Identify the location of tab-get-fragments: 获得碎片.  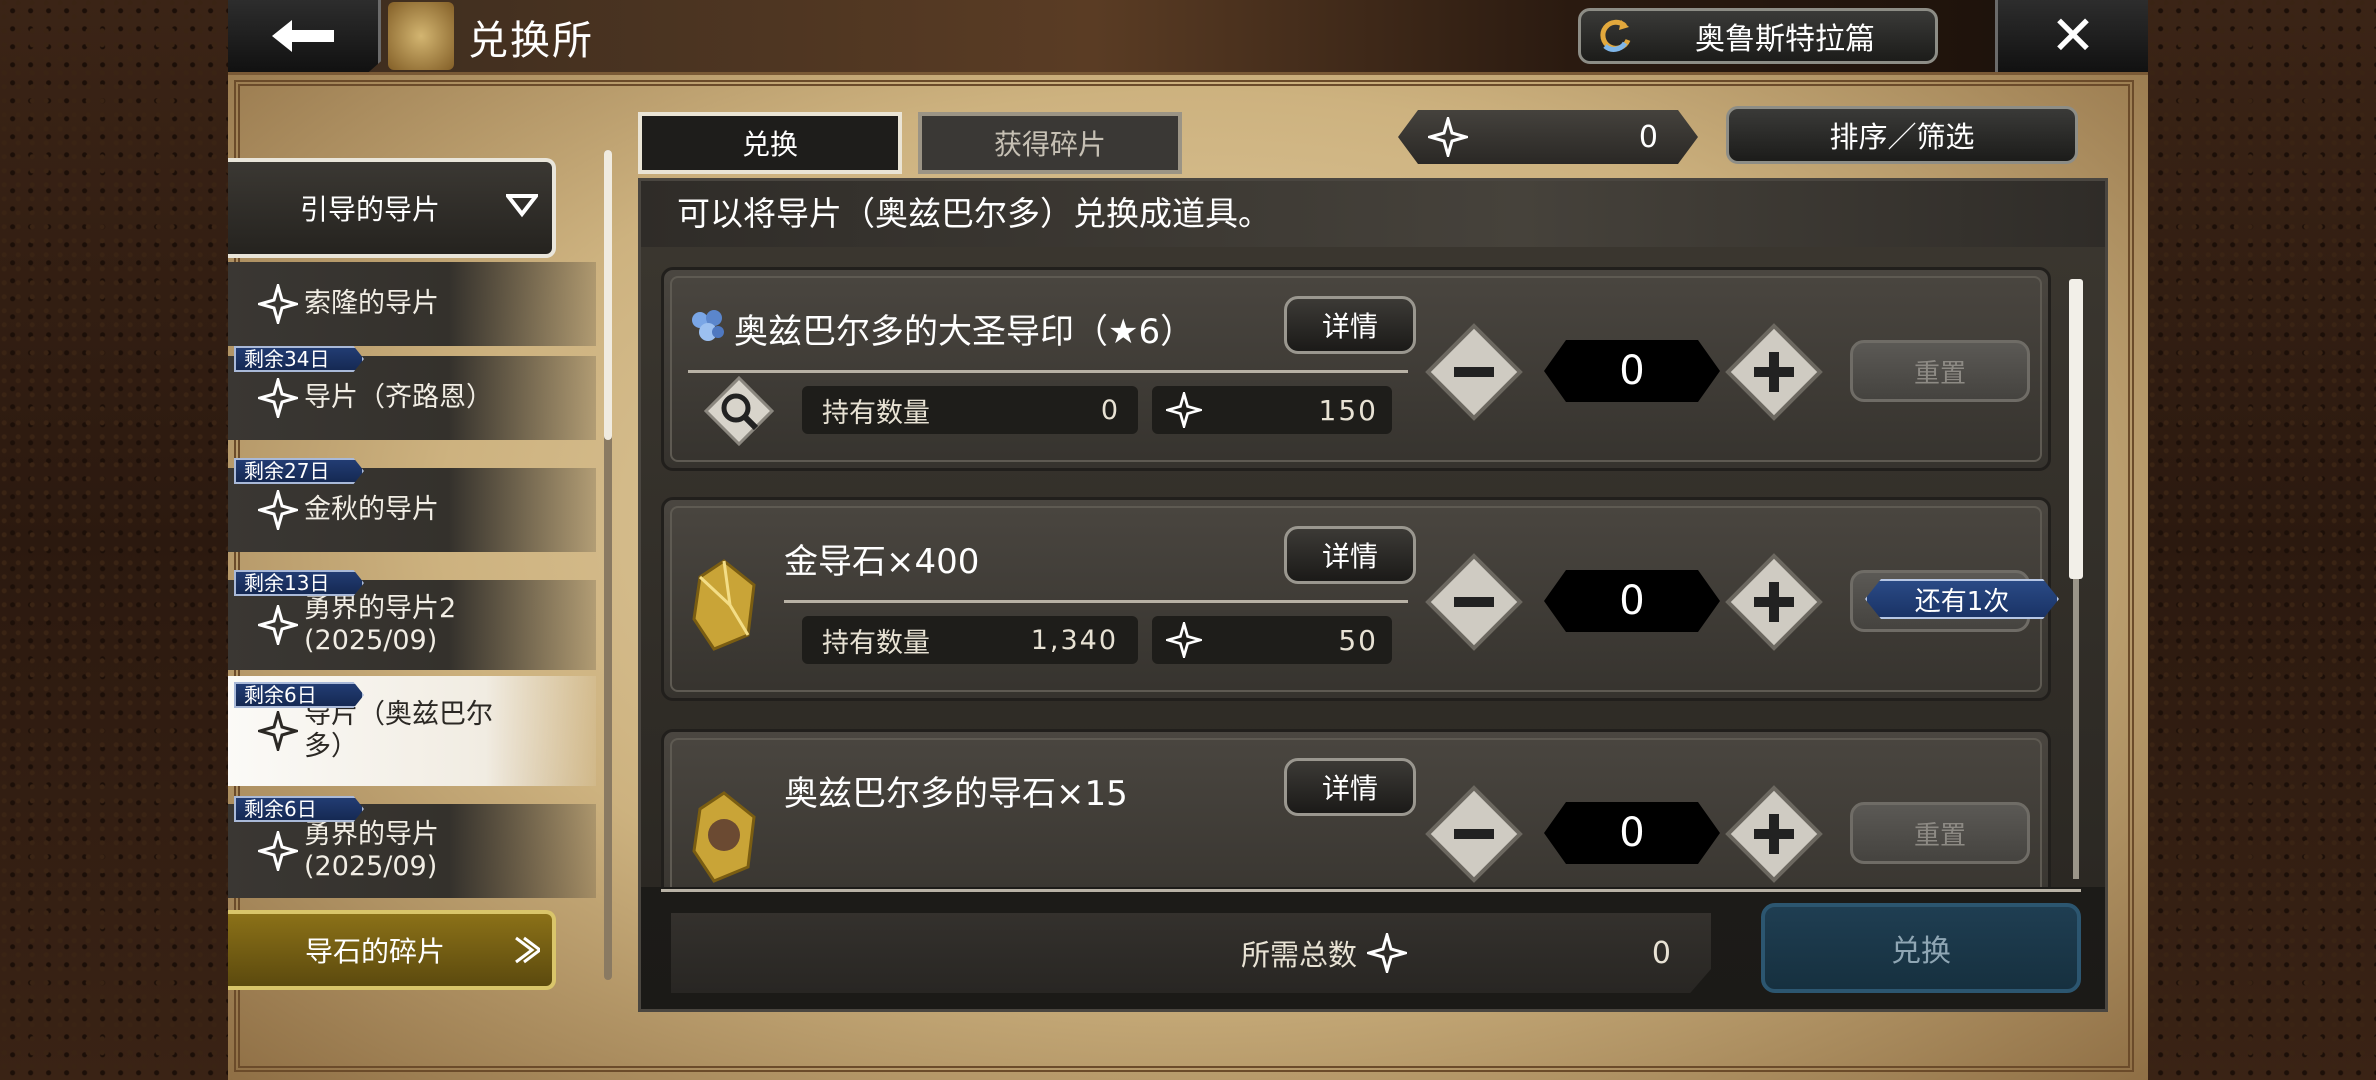
(1050, 143).